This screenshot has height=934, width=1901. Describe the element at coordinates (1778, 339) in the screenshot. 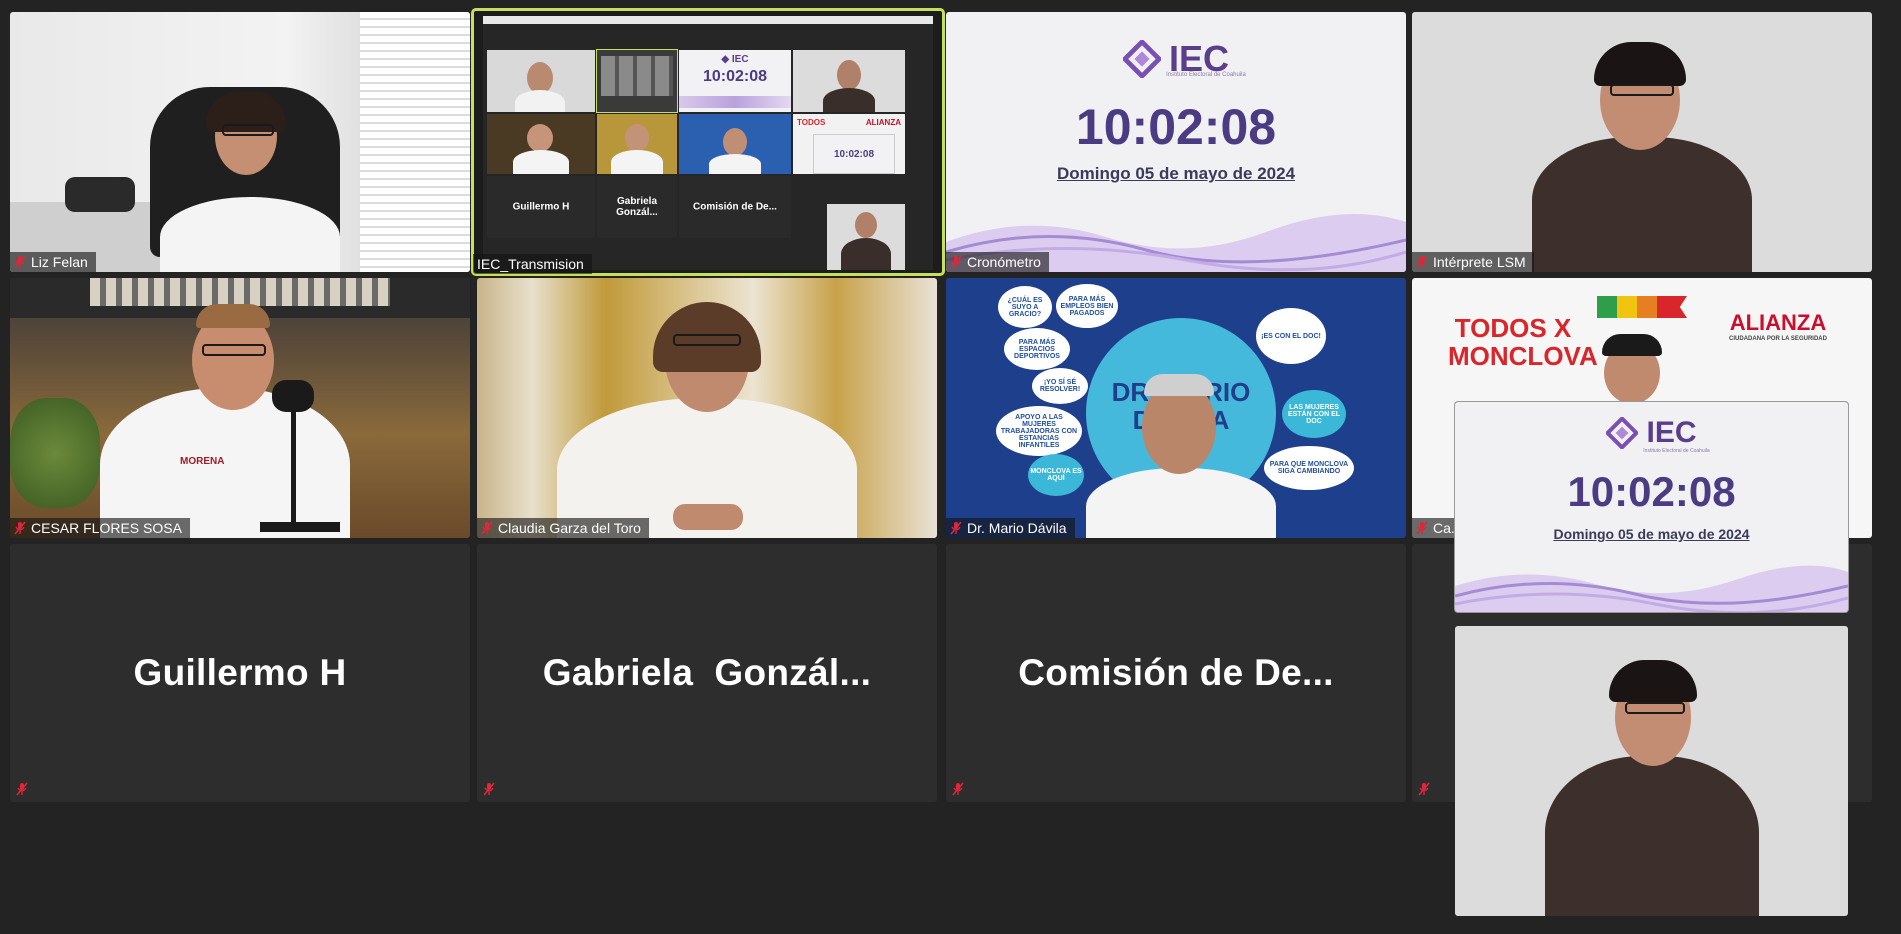

I see `alianza-subtitle: CIUDADANA POR LA SEGURIDAD` at that location.